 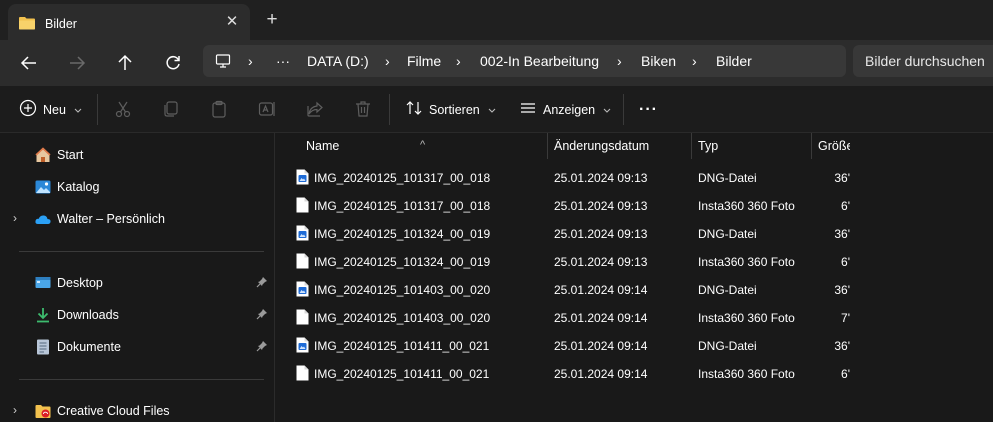 I want to click on sidebar-divider, so click(x=141, y=379).